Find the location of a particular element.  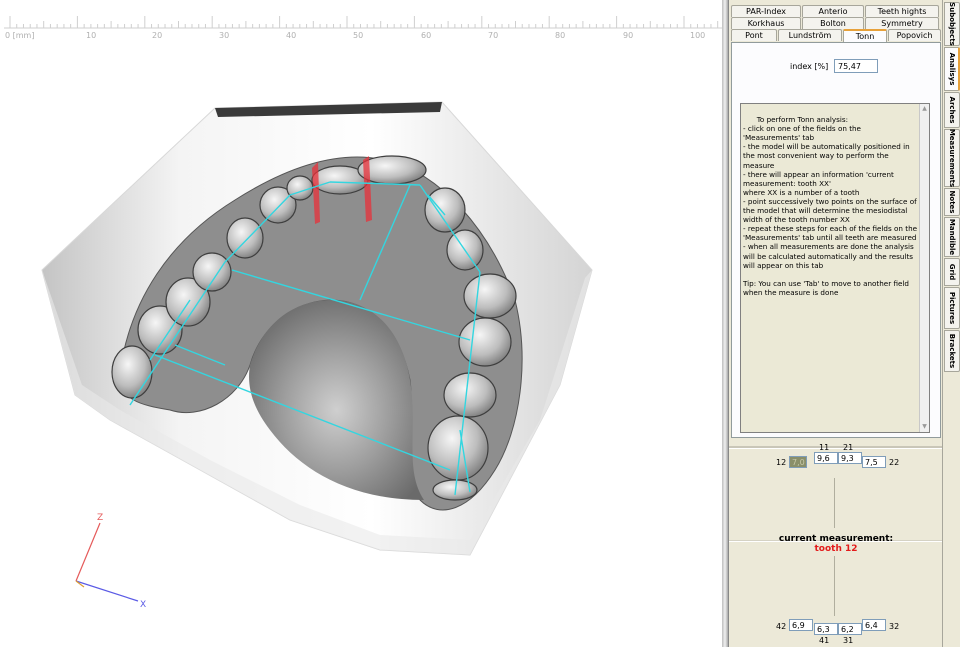

side-tab-label: Brackets is located at coordinates (952, 351).